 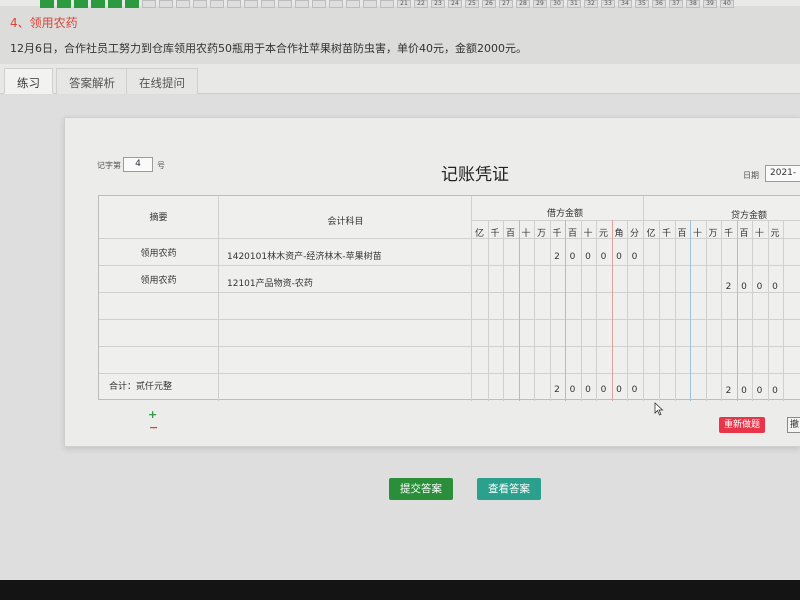 I want to click on date-label: 日期, so click(x=751, y=175).